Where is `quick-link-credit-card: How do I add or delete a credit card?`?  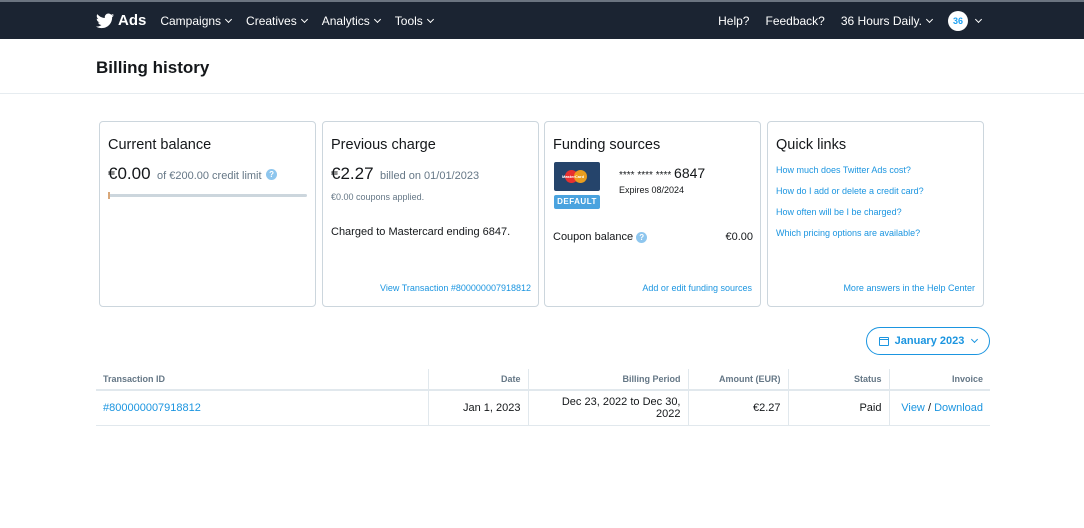 quick-link-credit-card: How do I add or delete a credit card? is located at coordinates (850, 191).